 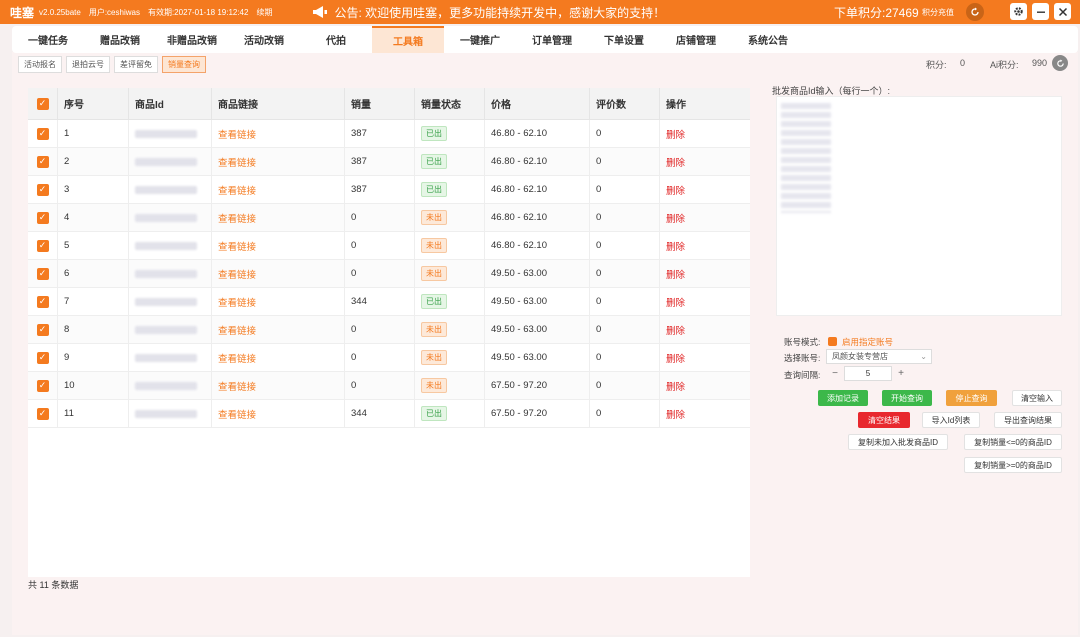 I want to click on refresh-icon, so click(x=975, y=12).